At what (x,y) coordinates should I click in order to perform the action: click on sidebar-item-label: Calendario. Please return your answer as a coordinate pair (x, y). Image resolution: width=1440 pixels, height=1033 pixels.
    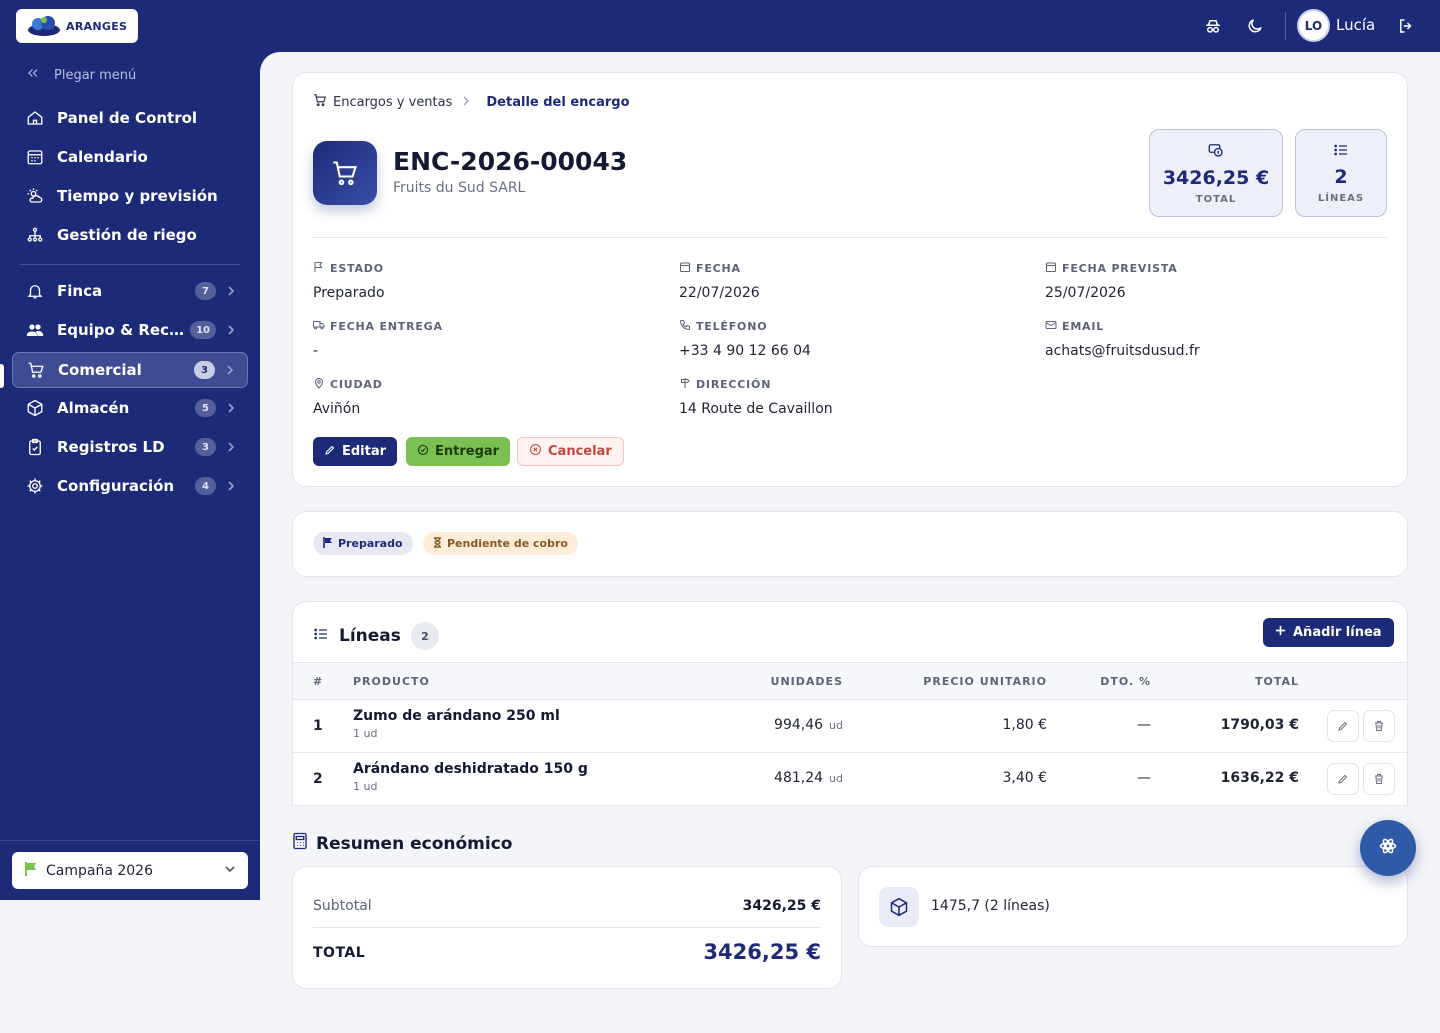
    Looking at the image, I should click on (102, 157).